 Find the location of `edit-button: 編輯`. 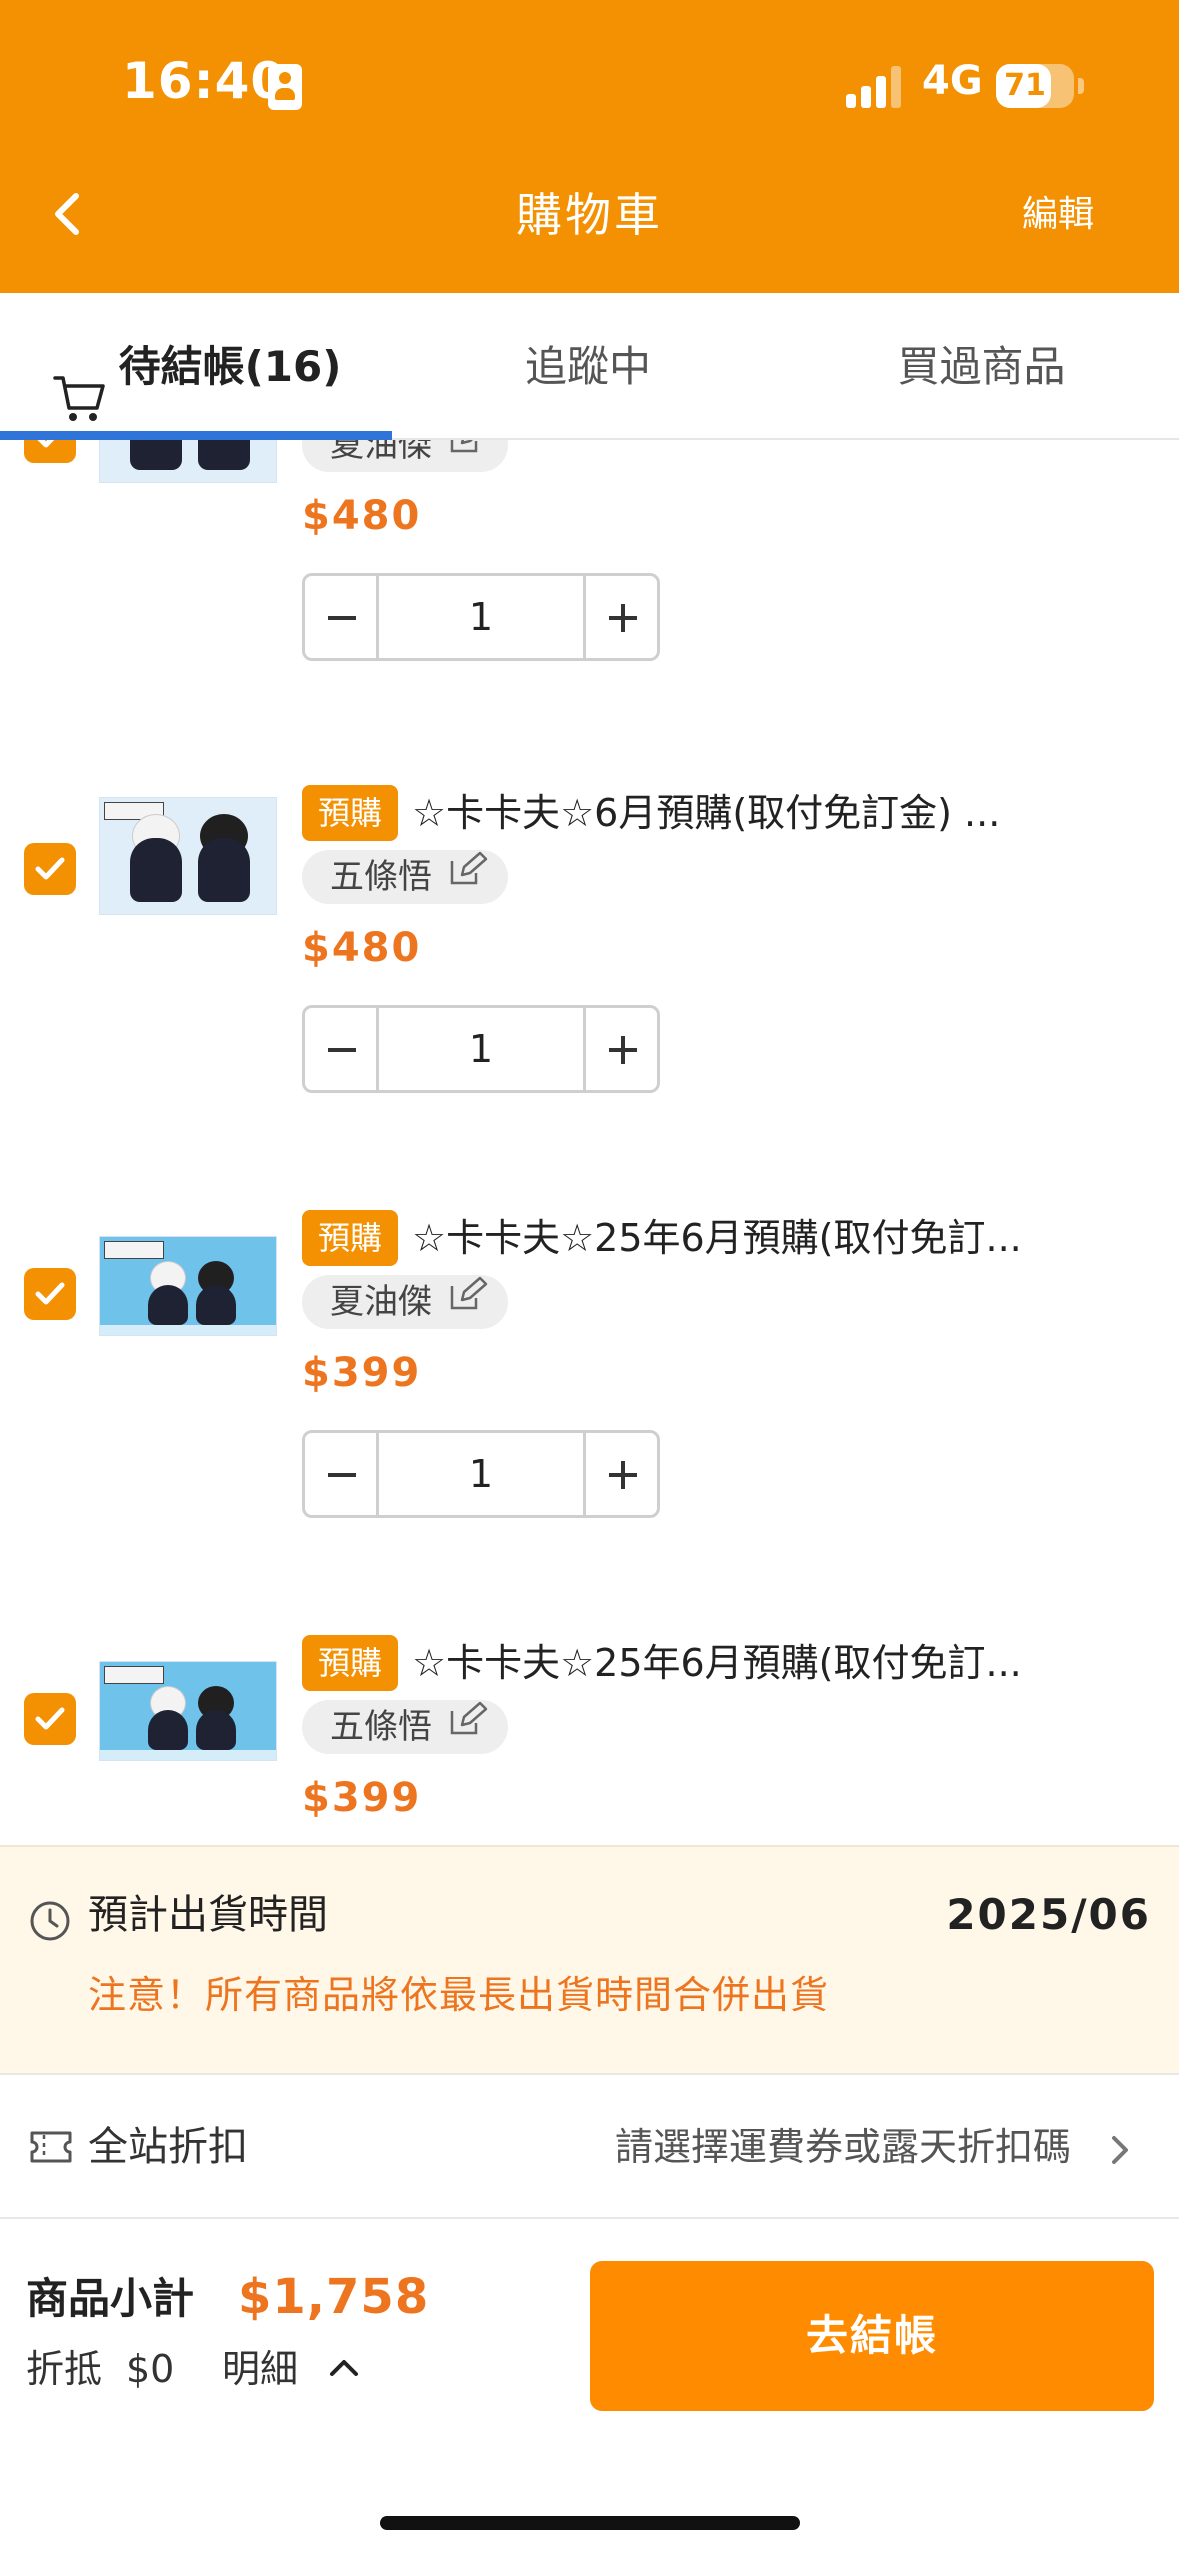

edit-button: 編輯 is located at coordinates (1058, 215).